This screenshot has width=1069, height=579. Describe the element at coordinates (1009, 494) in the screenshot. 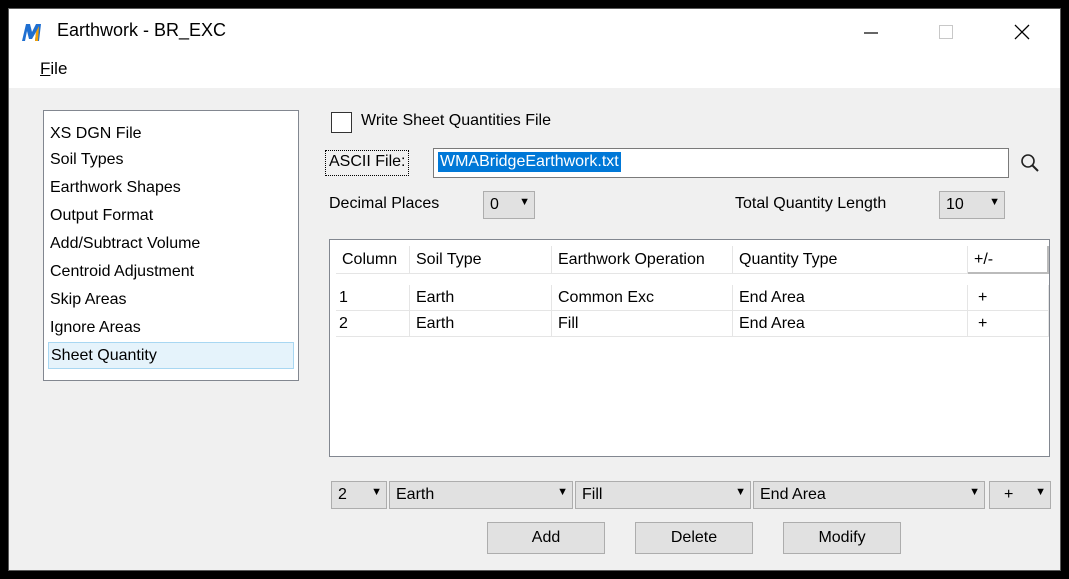

I see `sign-value: +` at that location.